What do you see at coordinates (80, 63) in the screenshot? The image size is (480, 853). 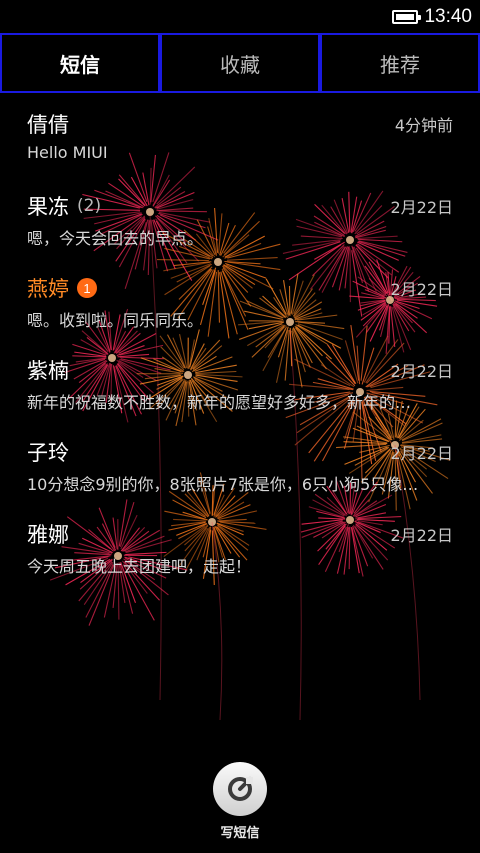 I see `tab-messages: 短信` at bounding box center [80, 63].